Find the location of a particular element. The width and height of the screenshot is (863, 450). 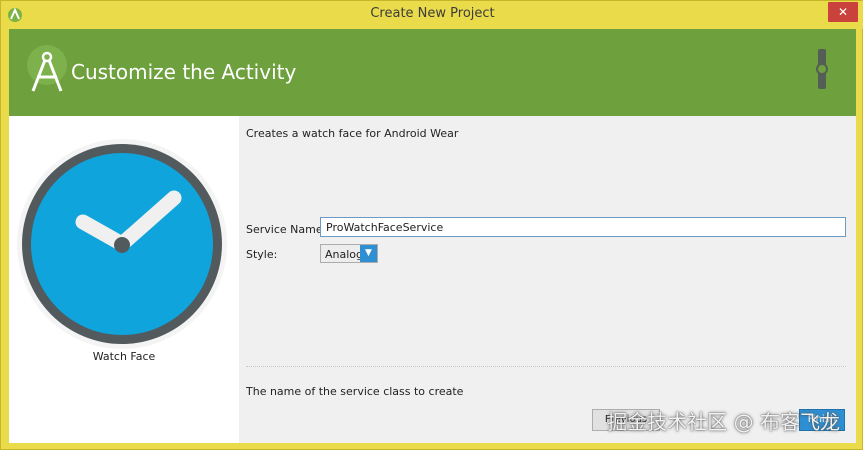

help-text: The name of the service class to create is located at coordinates (355, 391).